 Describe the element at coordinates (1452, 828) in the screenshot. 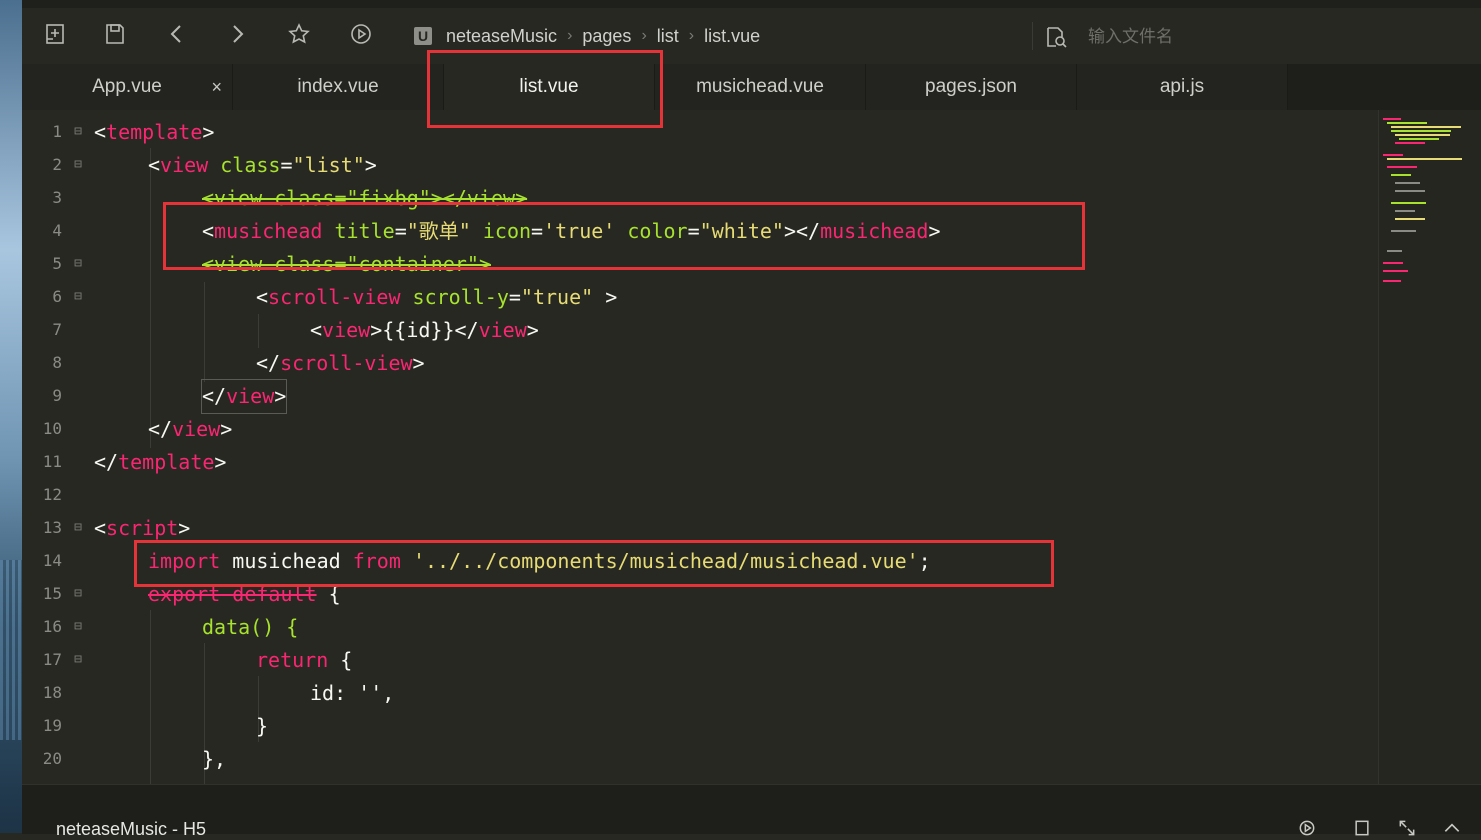

I see `chevron-up-icon` at that location.